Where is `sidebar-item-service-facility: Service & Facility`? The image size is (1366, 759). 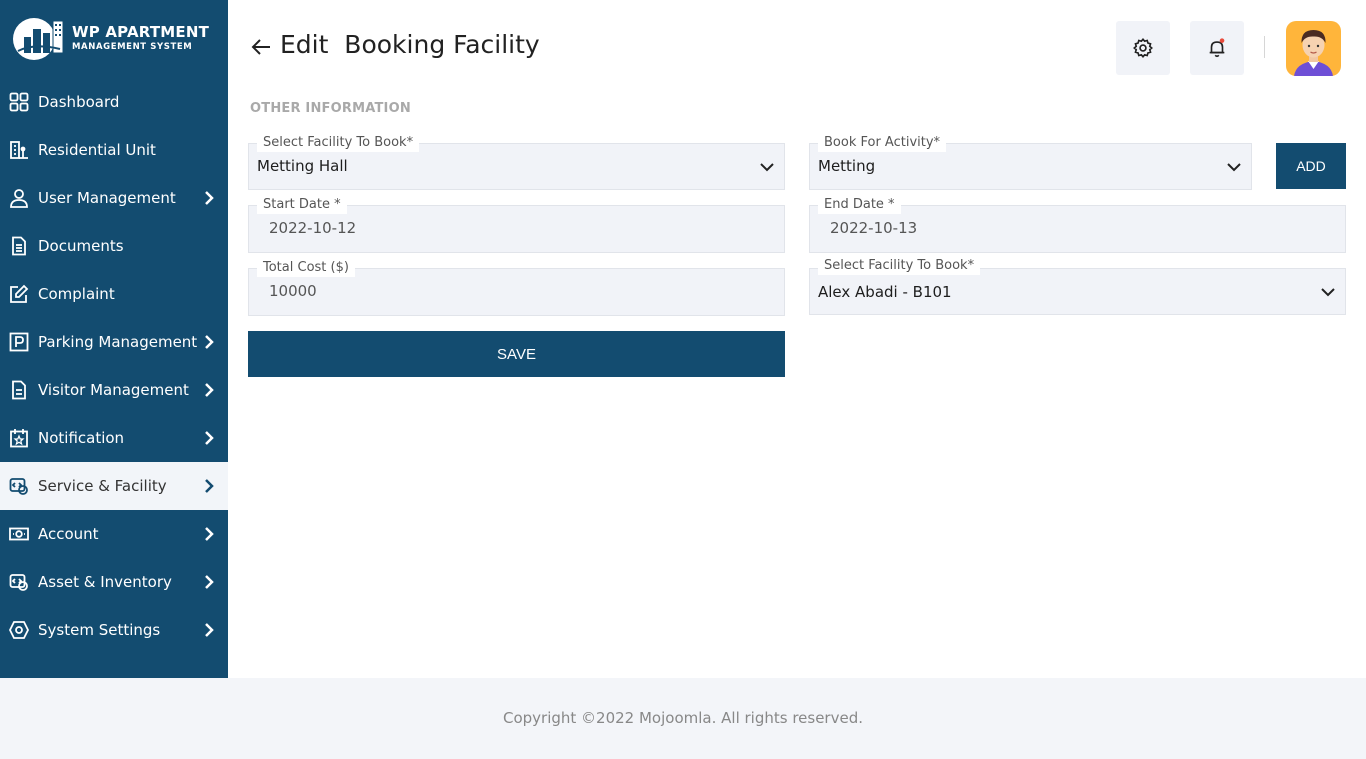 sidebar-item-service-facility: Service & Facility is located at coordinates (114, 486).